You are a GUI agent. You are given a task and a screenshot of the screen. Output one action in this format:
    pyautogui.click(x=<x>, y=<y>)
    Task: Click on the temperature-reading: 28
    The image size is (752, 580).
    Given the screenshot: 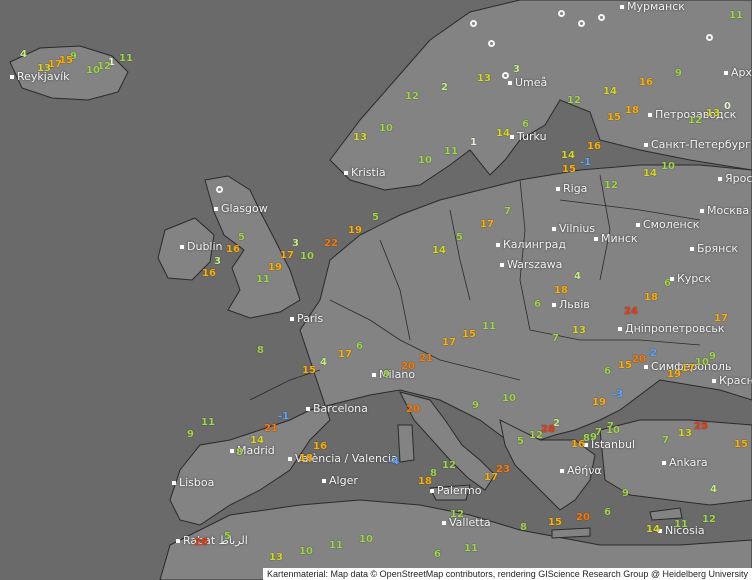 What is the action you would take?
    pyautogui.click(x=548, y=430)
    